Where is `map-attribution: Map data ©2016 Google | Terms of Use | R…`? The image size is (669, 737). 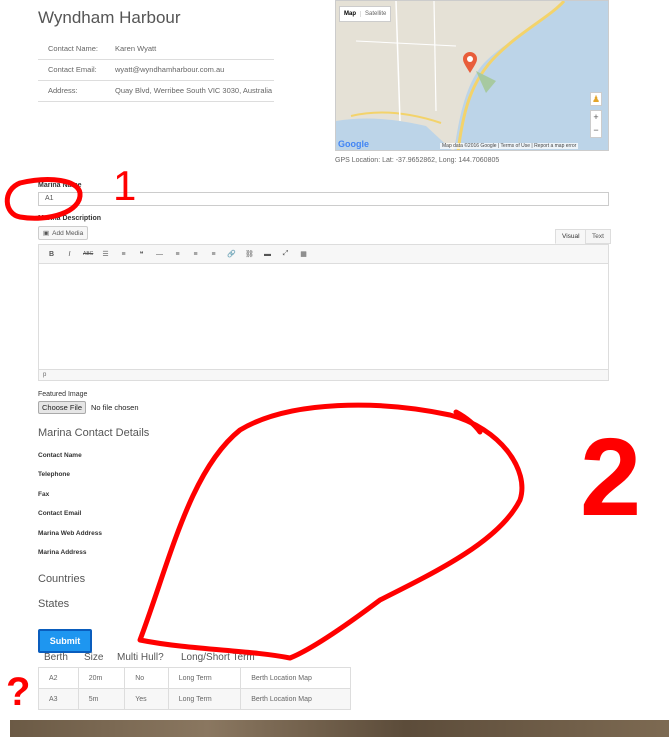 map-attribution: Map data ©2016 Google | Terms of Use | R… is located at coordinates (509, 146).